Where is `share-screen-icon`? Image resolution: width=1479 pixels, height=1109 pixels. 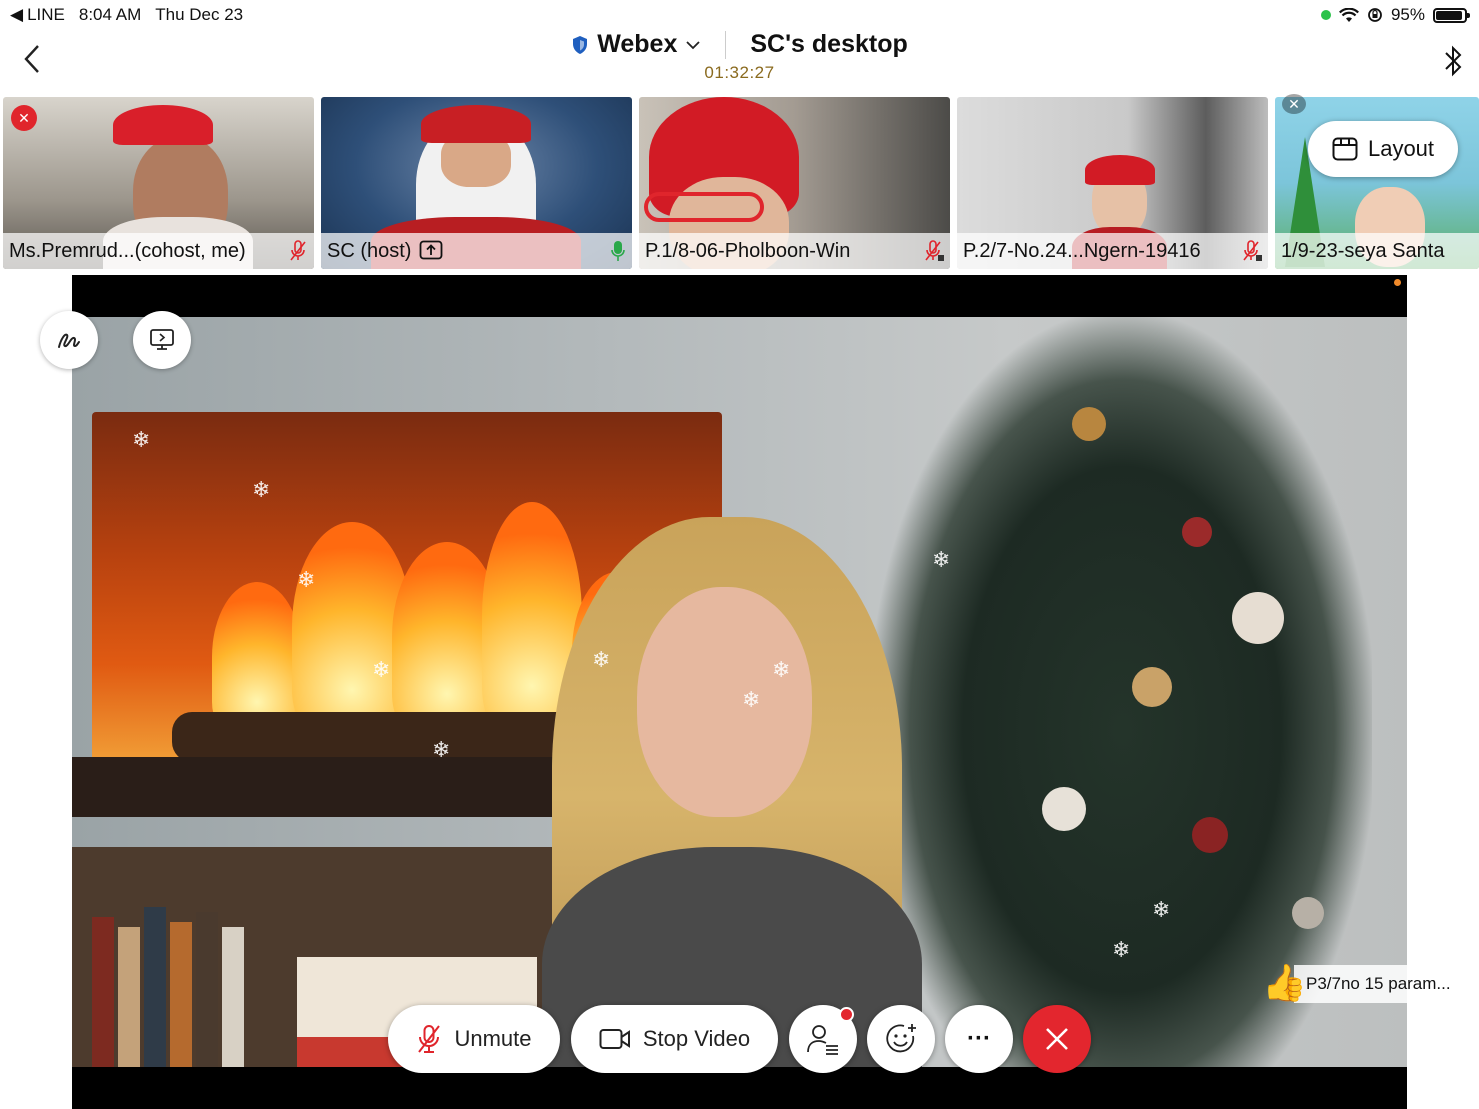
share-screen-icon is located at coordinates (162, 339).